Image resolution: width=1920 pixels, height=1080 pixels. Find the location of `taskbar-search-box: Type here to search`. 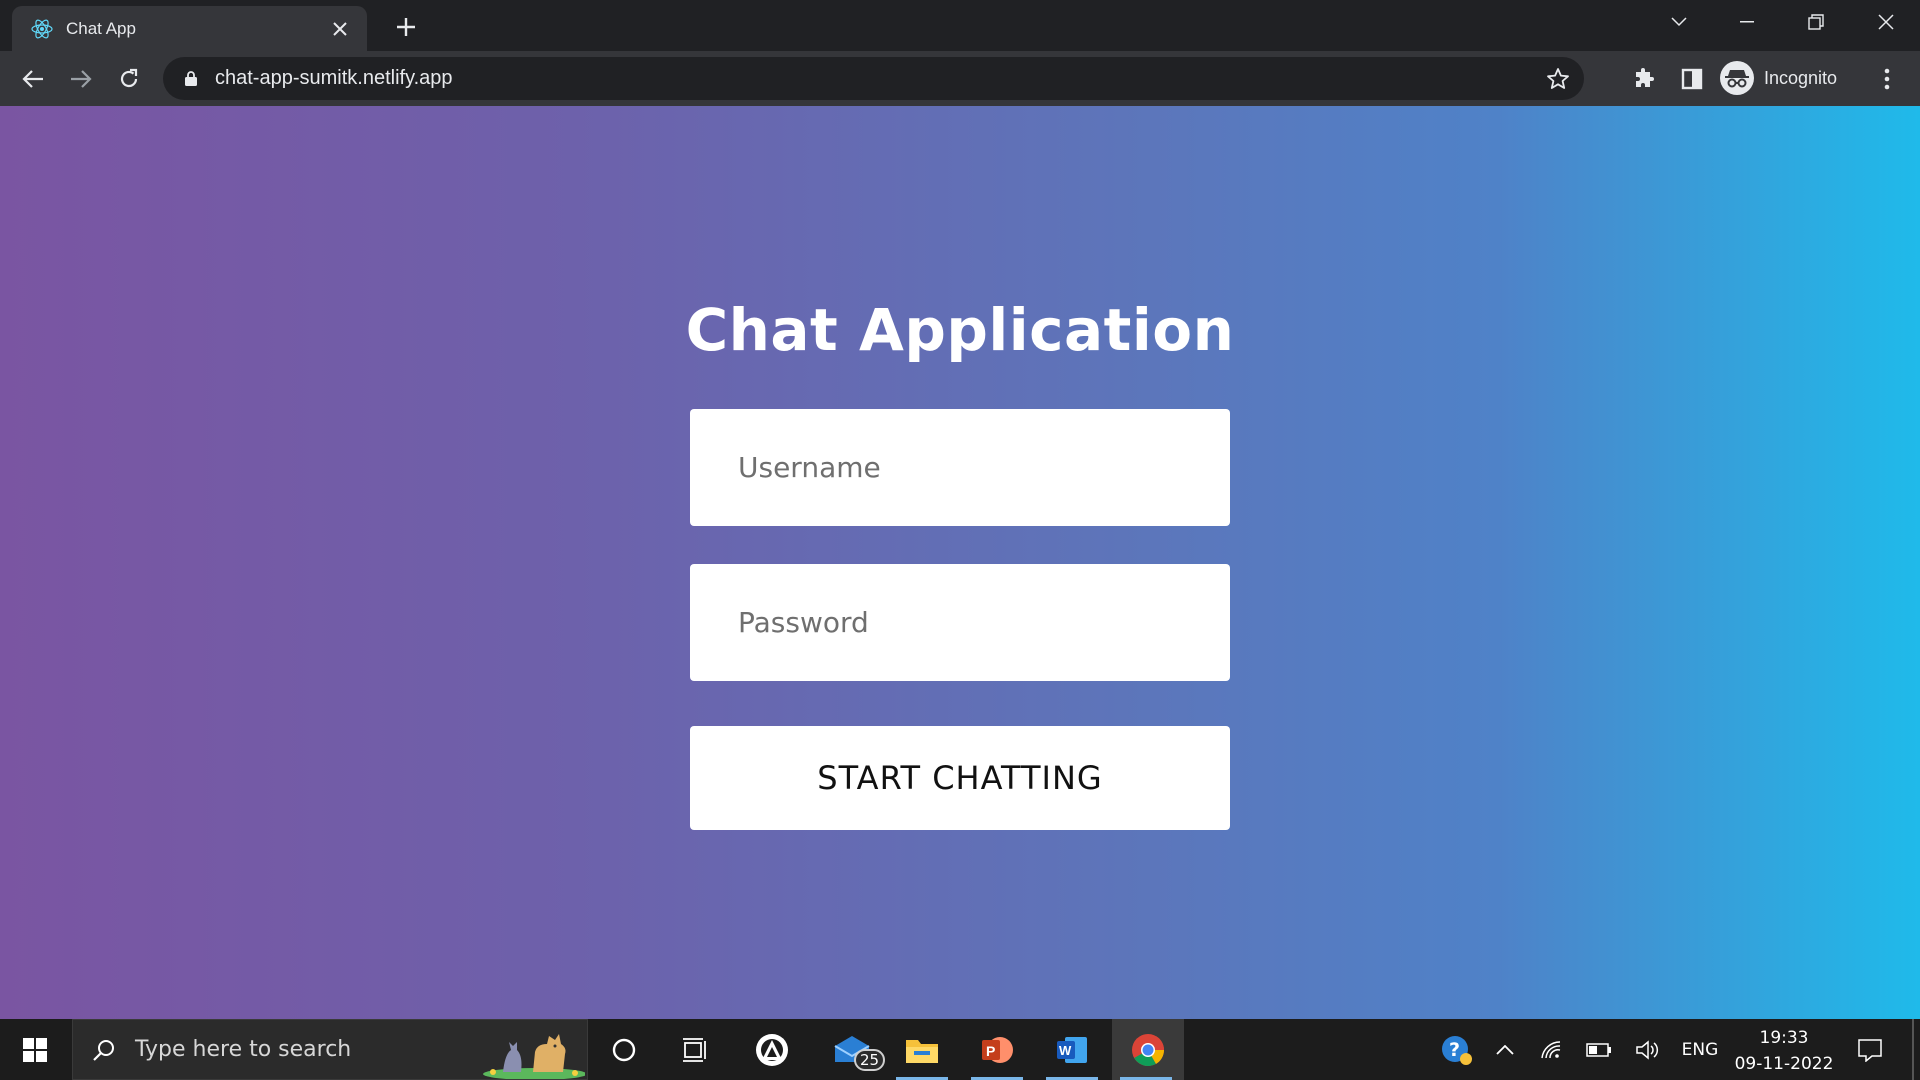

taskbar-search-box: Type here to search is located at coordinates (330, 1049).